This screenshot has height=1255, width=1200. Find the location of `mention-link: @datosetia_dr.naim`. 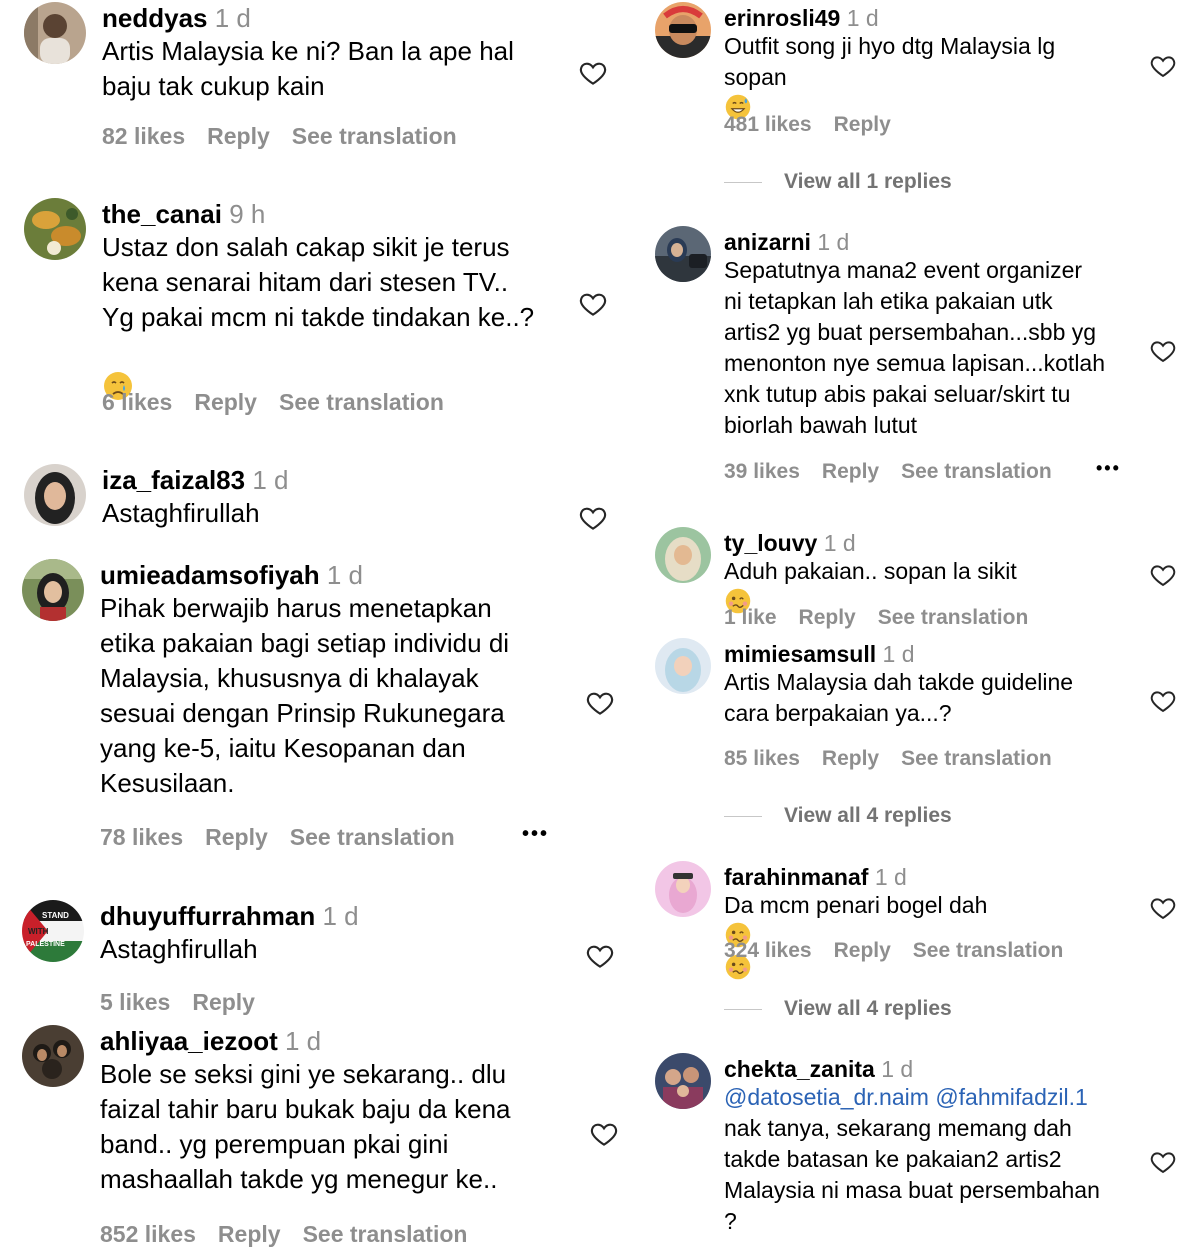

mention-link: @datosetia_dr.naim is located at coordinates (826, 1097).